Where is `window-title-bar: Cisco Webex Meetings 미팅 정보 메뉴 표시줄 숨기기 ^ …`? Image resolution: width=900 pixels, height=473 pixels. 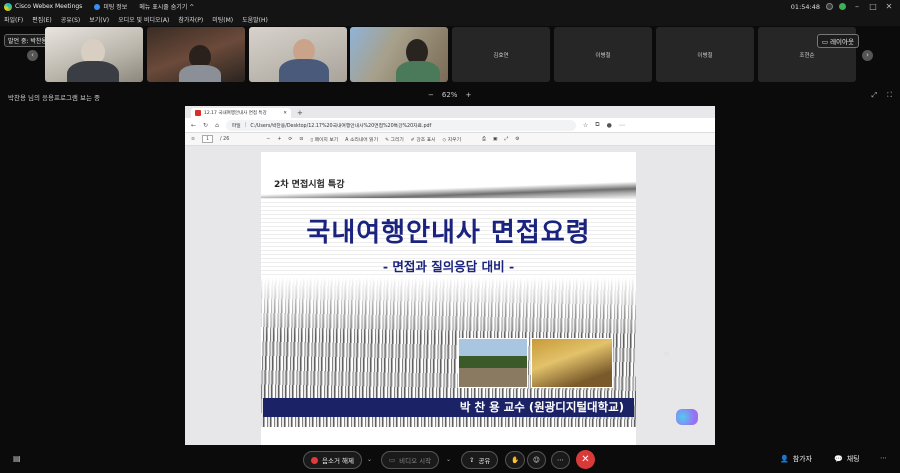 window-title-bar: Cisco Webex Meetings 미팅 정보 메뉴 표시줄 숨기기 ^ … is located at coordinates (450, 6).